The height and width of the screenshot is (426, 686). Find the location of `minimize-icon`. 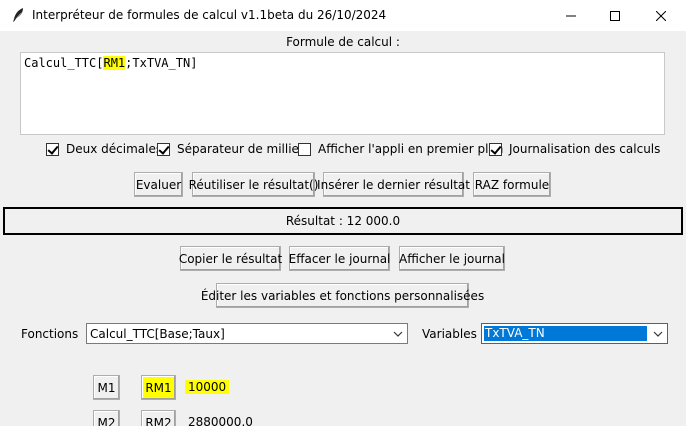

minimize-icon is located at coordinates (571, 15).